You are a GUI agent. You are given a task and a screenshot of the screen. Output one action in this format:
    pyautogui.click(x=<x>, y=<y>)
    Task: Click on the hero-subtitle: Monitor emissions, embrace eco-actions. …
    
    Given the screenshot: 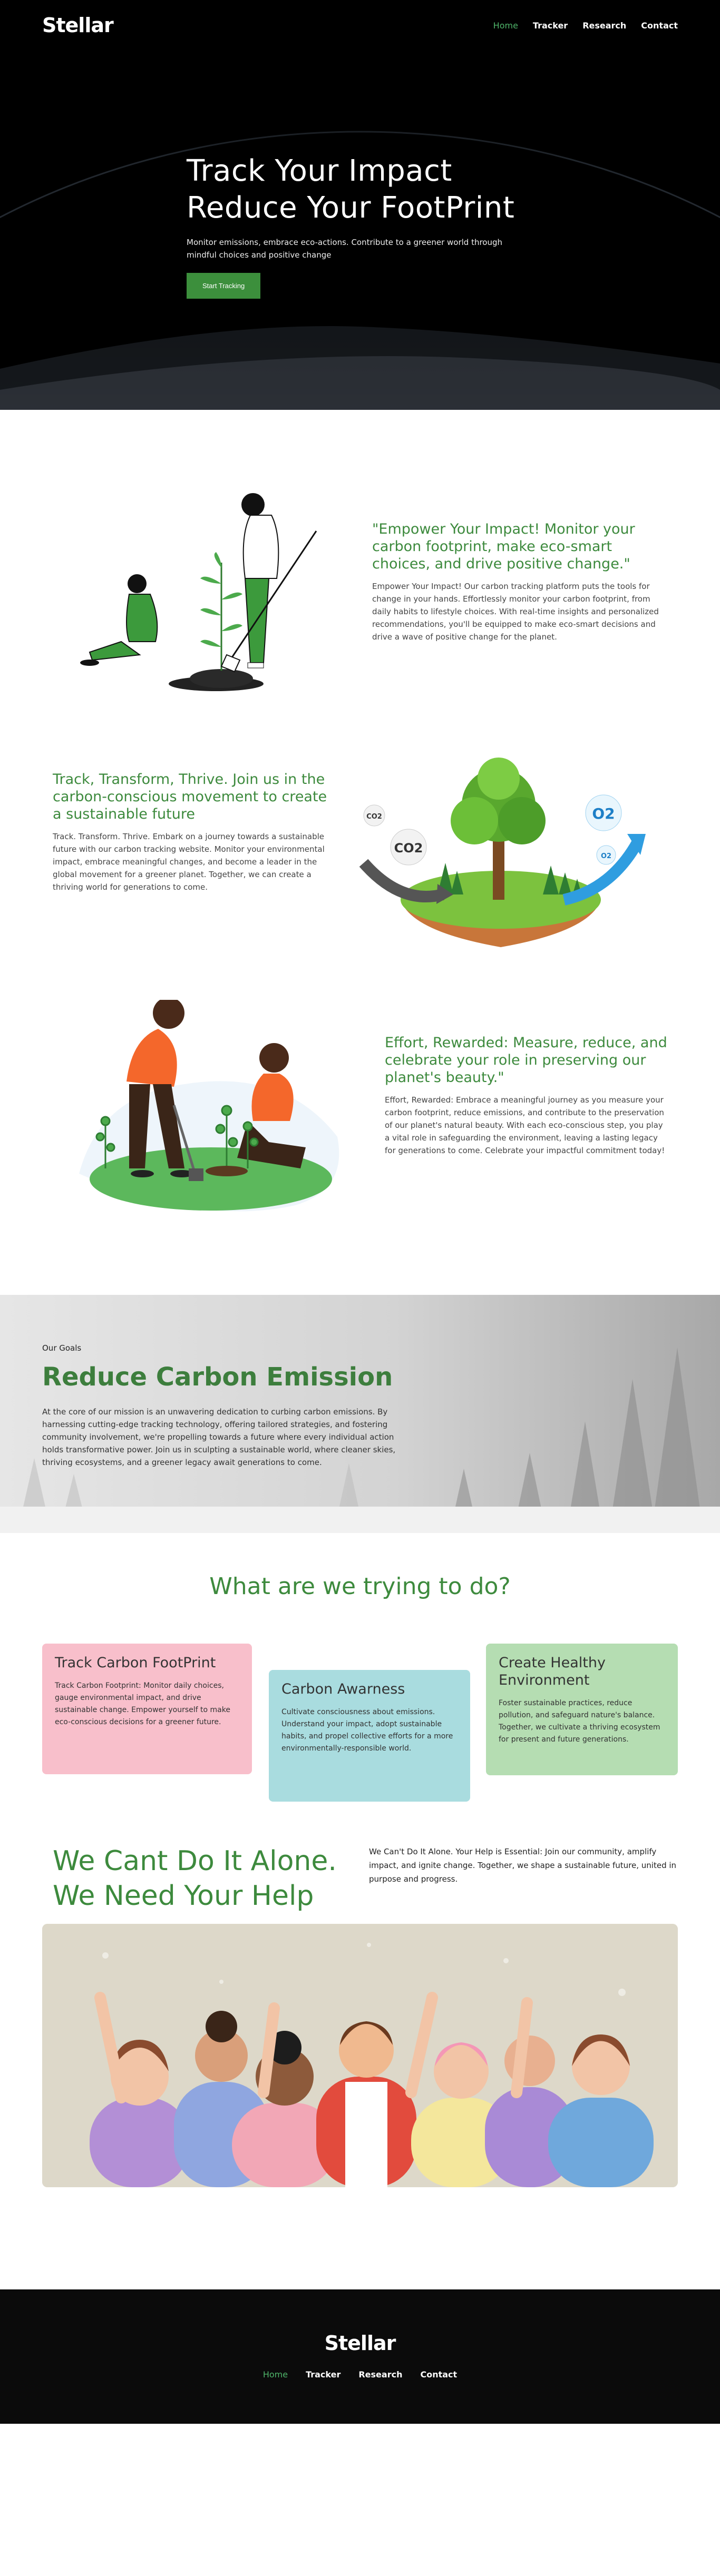 What is the action you would take?
    pyautogui.click(x=345, y=249)
    